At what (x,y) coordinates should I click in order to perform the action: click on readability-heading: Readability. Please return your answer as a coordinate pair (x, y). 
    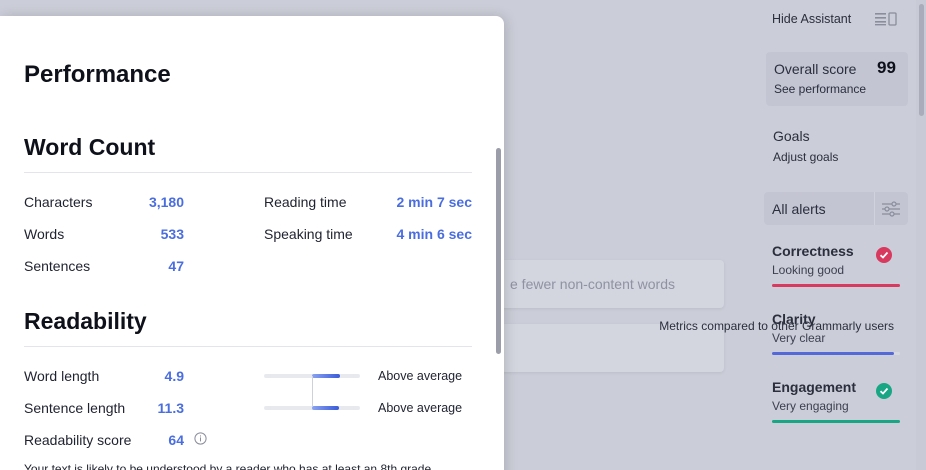
    Looking at the image, I should click on (85, 321).